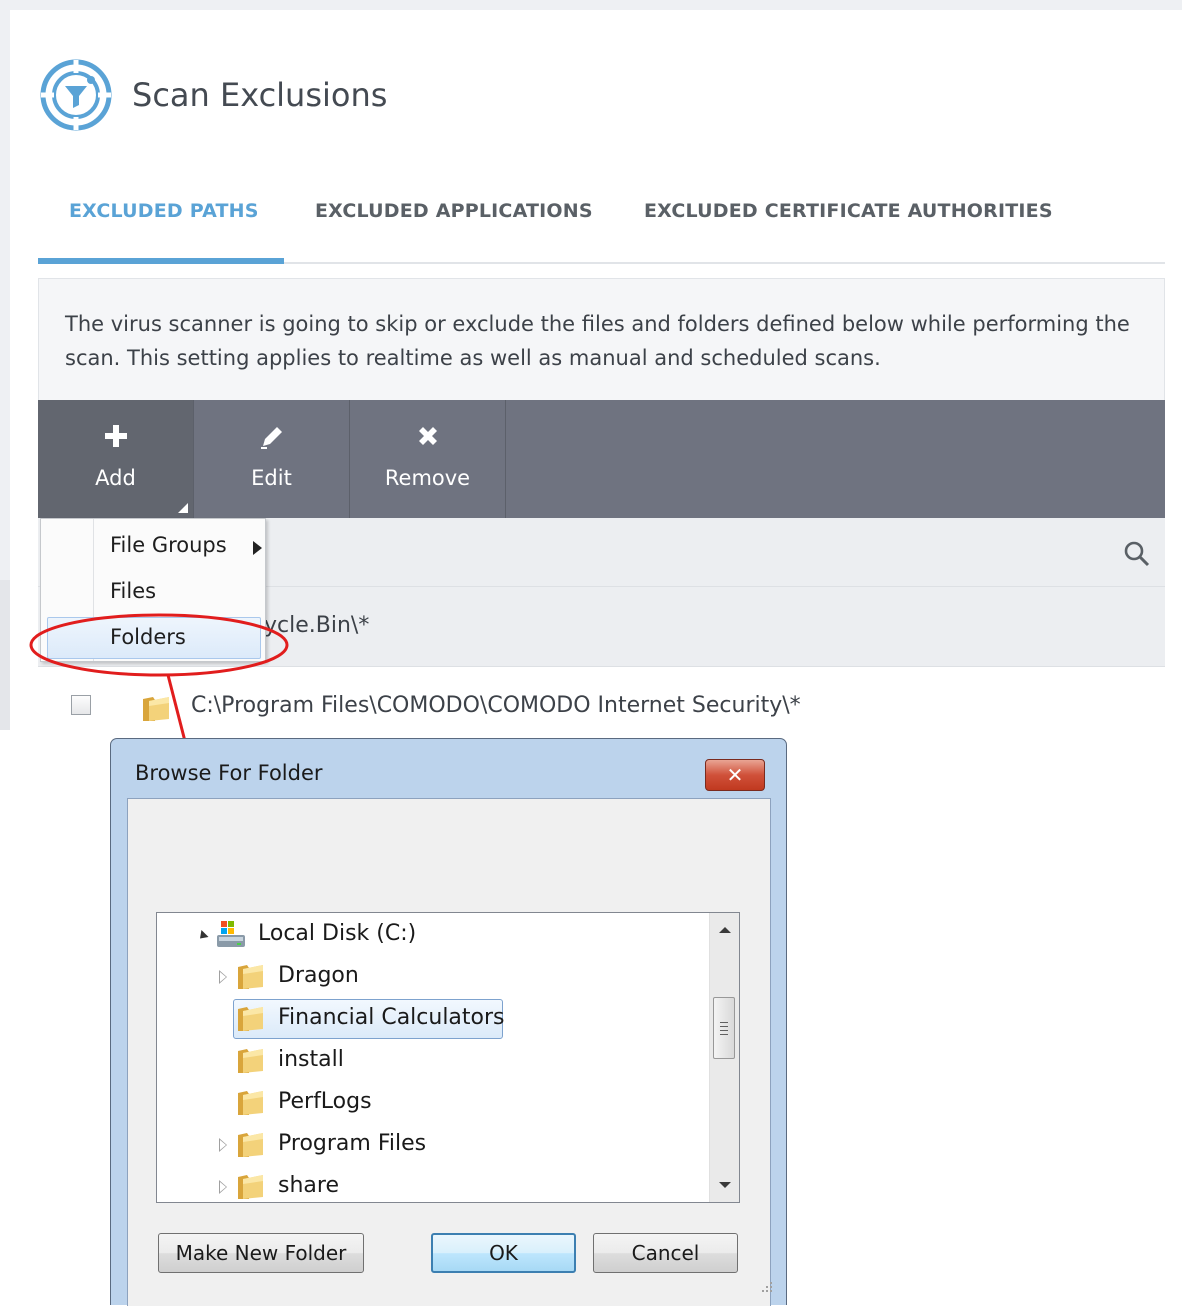  Describe the element at coordinates (725, 930) in the screenshot. I see `scroll-up-arrow-icon` at that location.